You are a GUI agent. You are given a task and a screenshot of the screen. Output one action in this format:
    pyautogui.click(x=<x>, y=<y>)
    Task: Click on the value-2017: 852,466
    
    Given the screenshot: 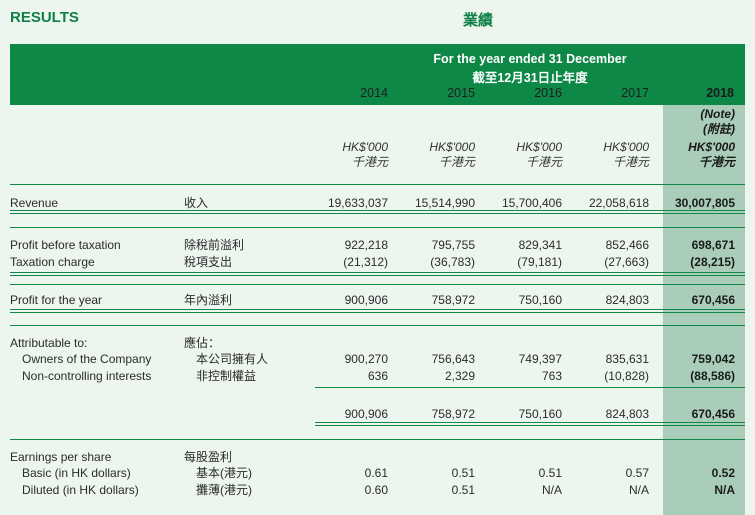 What is the action you would take?
    pyautogui.click(x=627, y=245)
    